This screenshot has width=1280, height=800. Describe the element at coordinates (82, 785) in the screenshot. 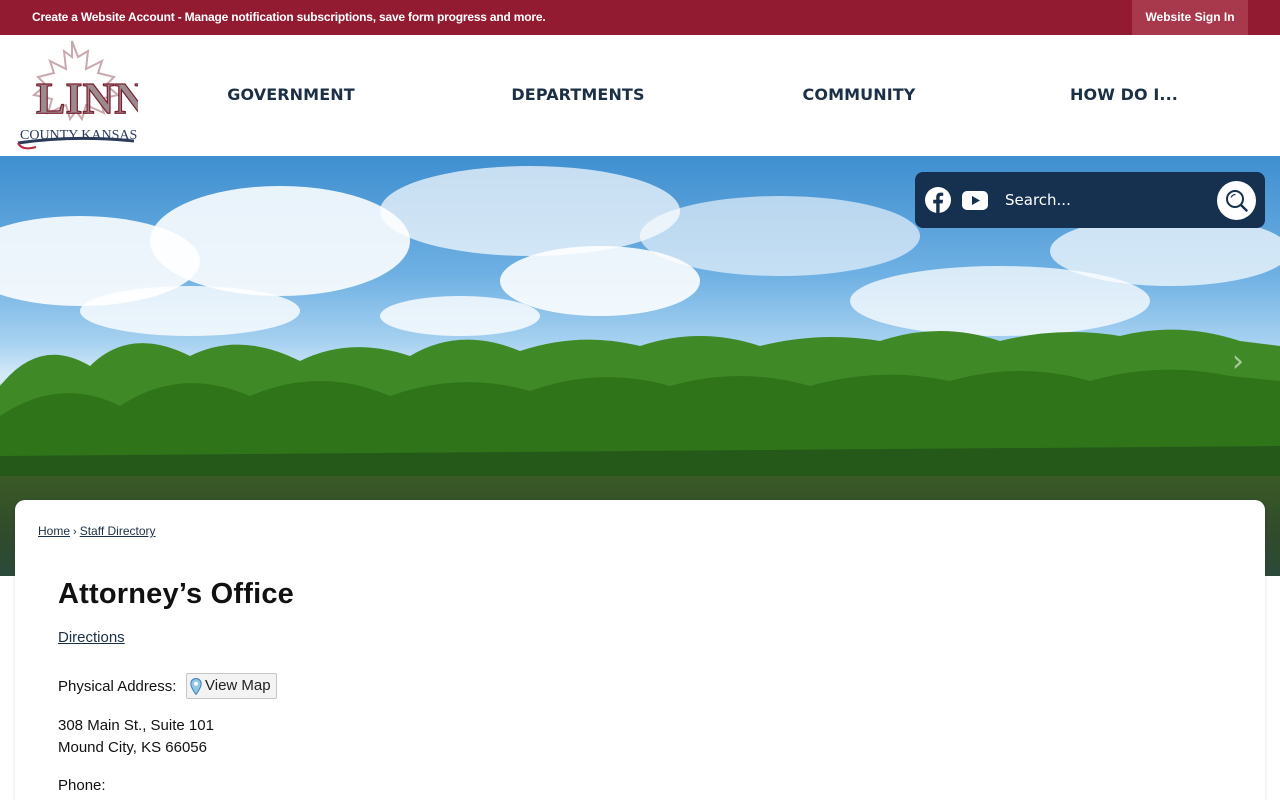

I see `phone-label: Phone:` at that location.